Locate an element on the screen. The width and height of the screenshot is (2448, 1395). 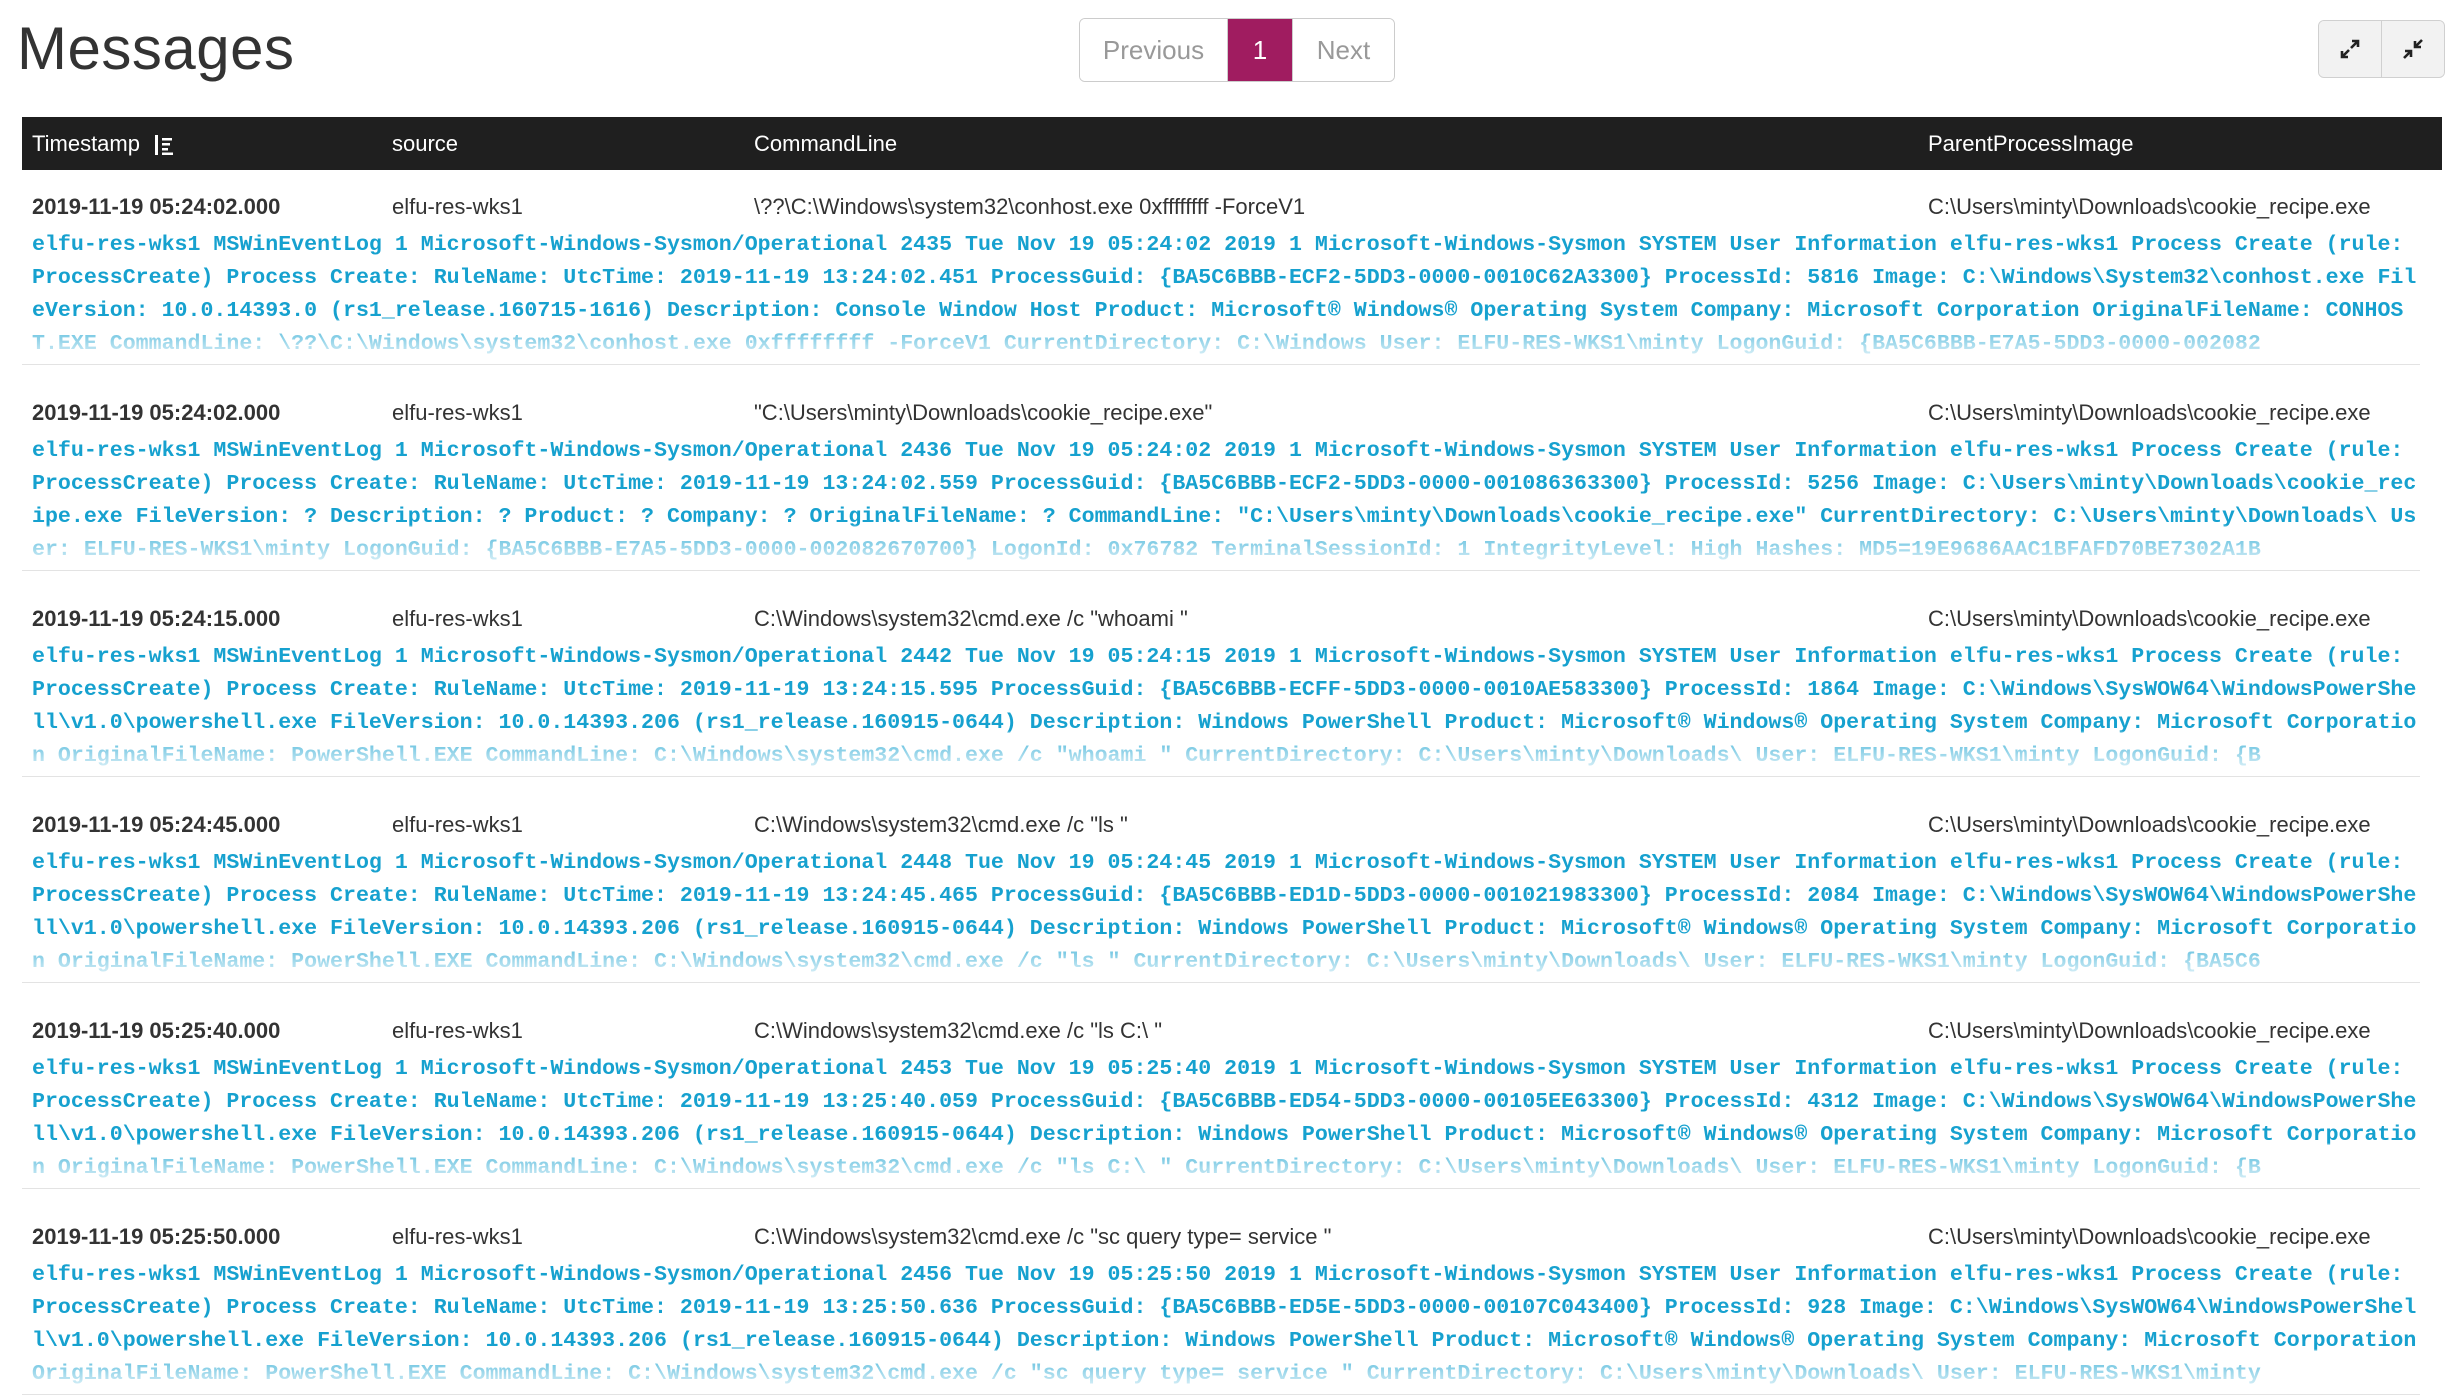
next-page-button: Next is located at coordinates (1343, 50).